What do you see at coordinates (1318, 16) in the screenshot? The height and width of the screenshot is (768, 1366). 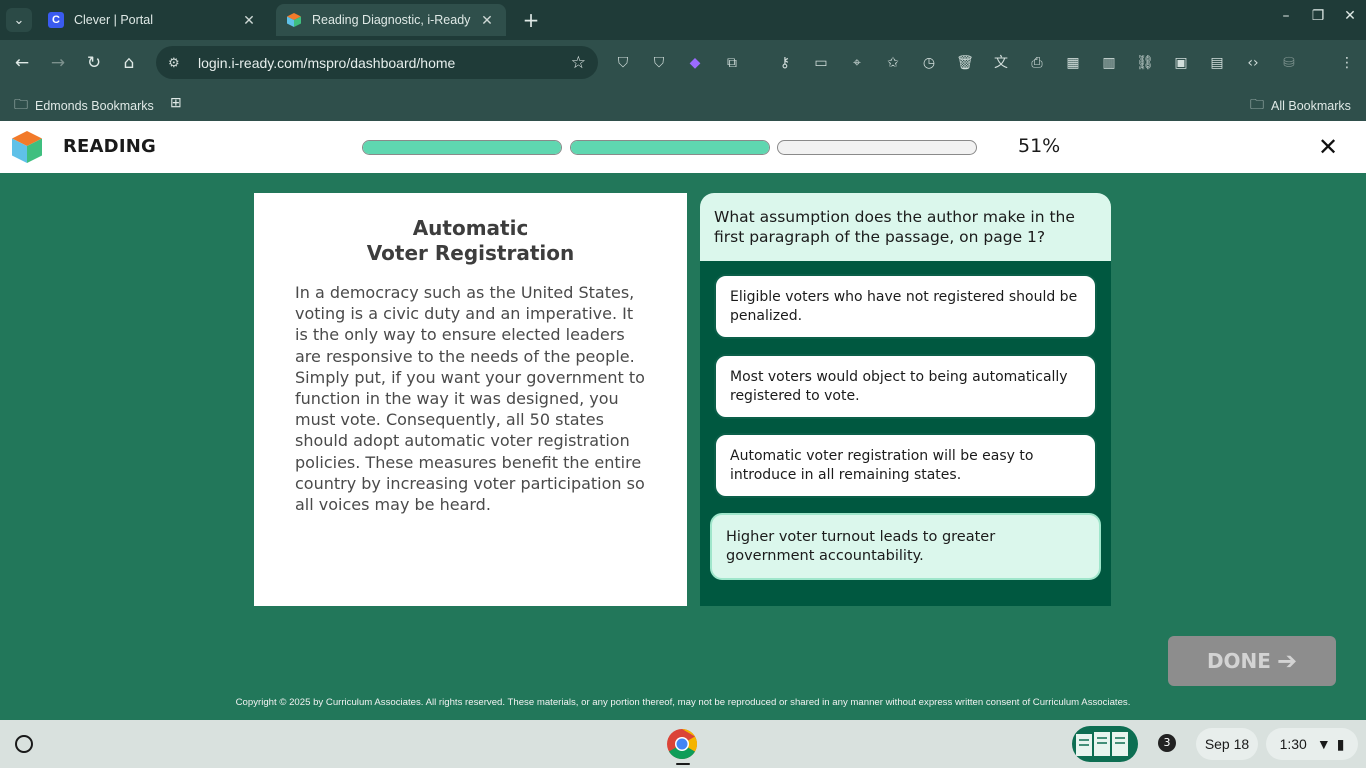 I see `restore-icon: ❐` at bounding box center [1318, 16].